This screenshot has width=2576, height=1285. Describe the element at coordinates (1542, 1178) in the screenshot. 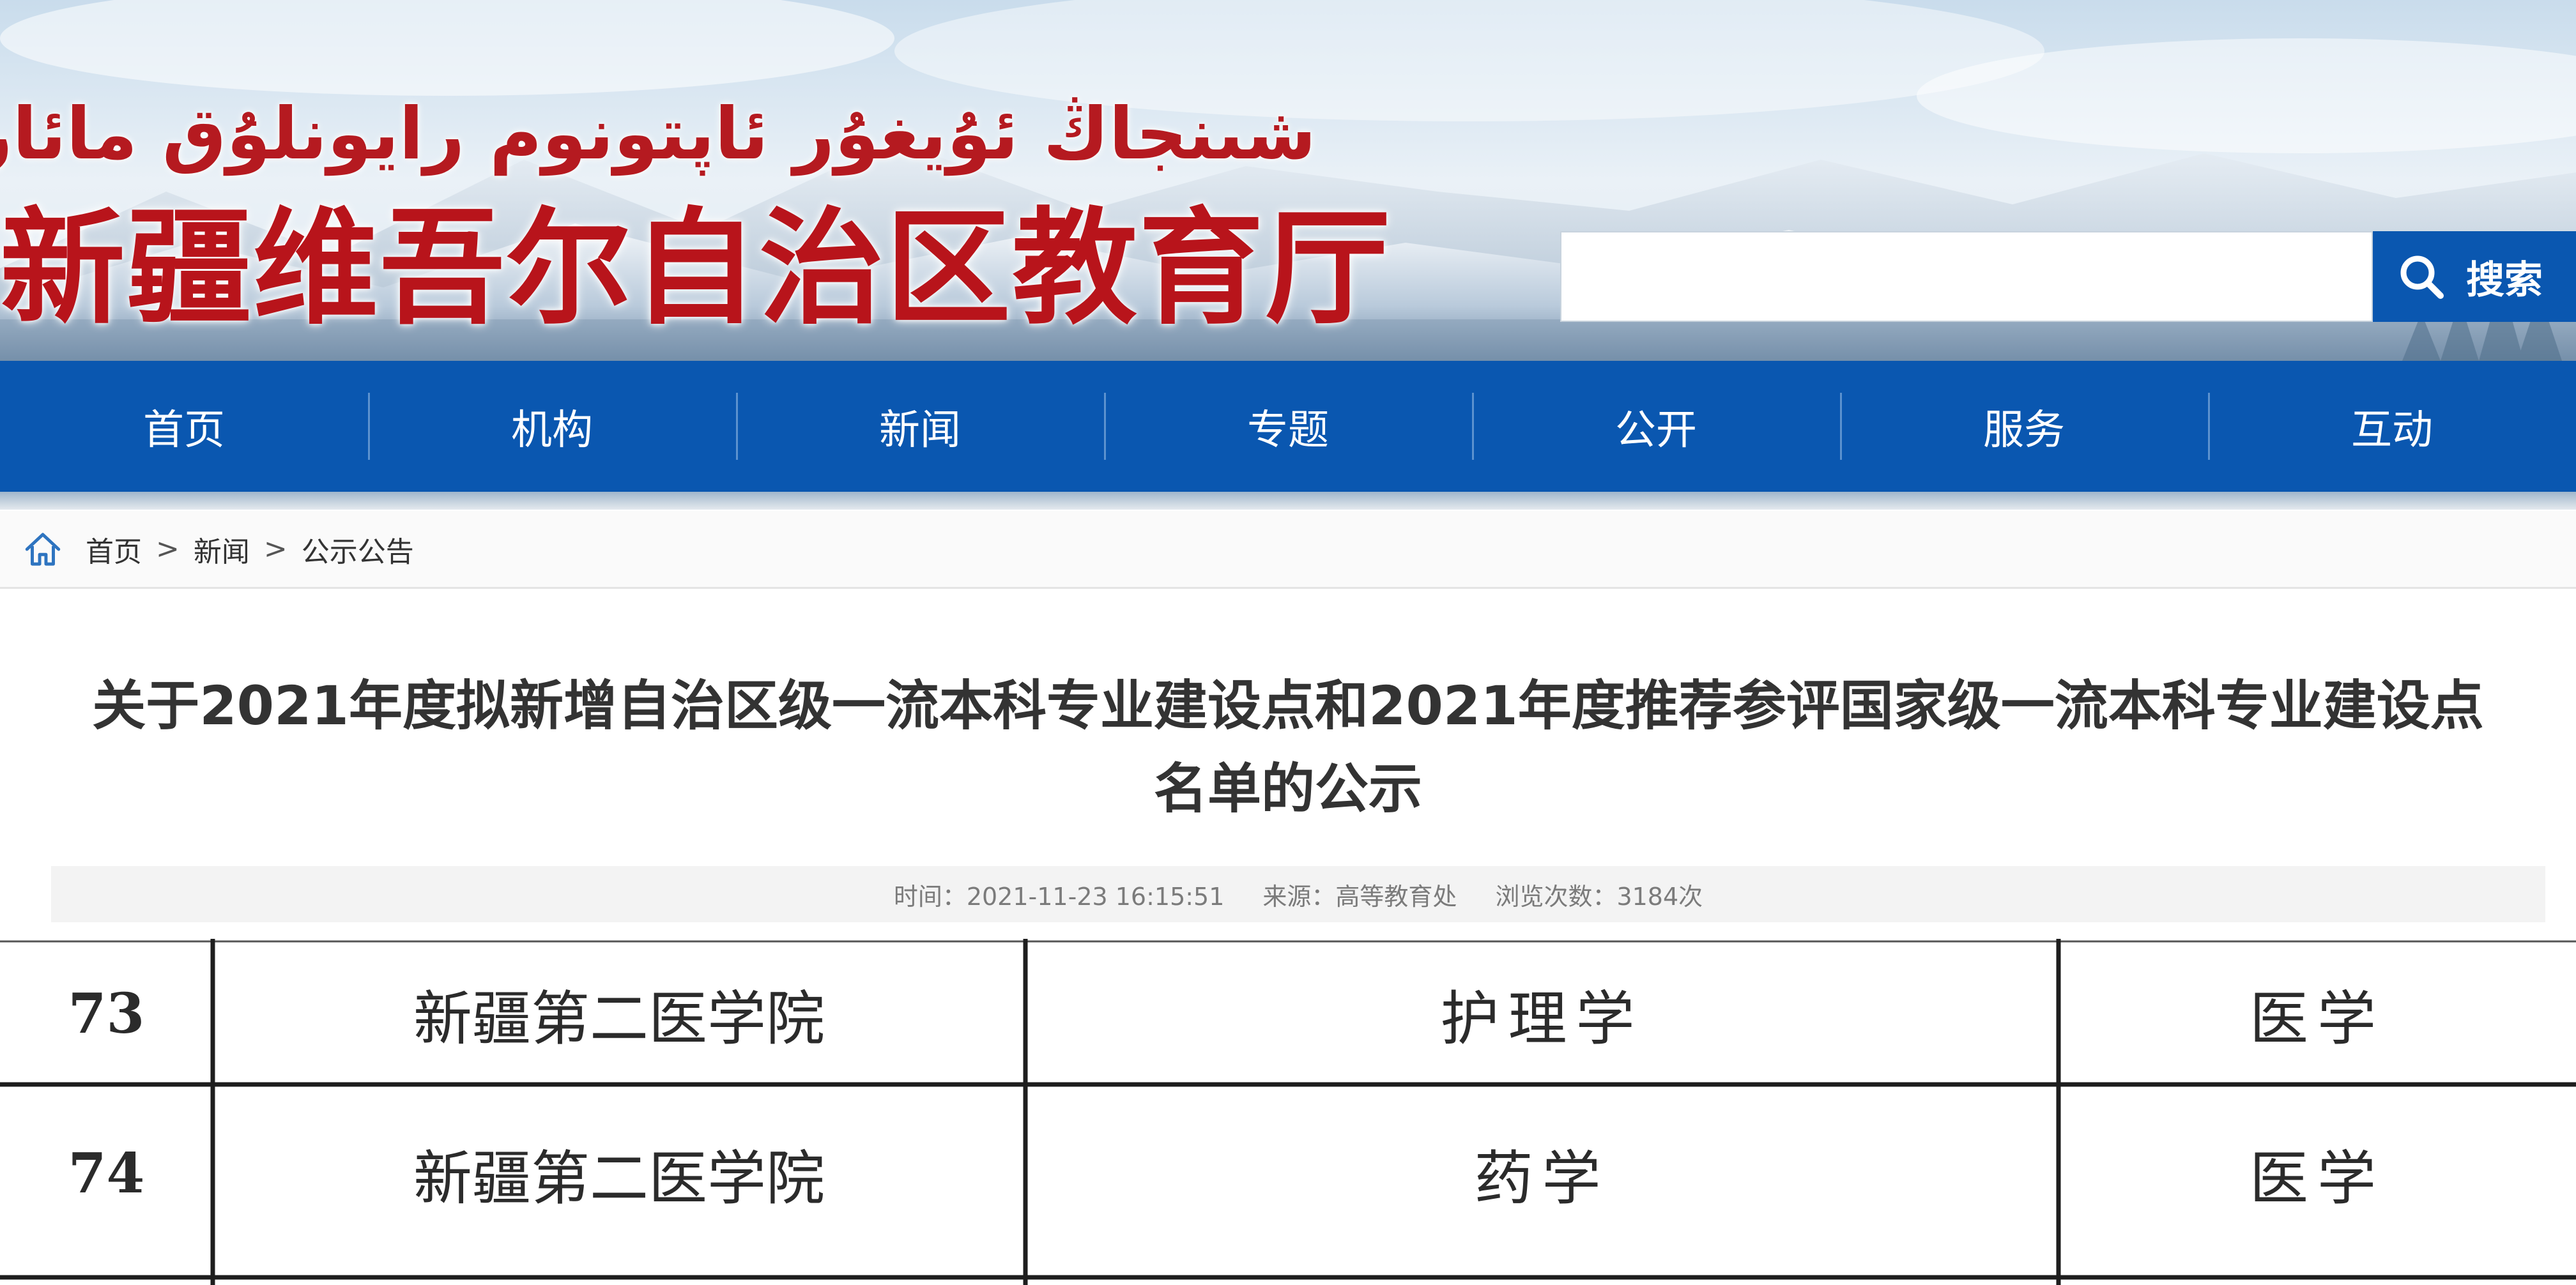

I see `table-cell-major: 药学` at that location.